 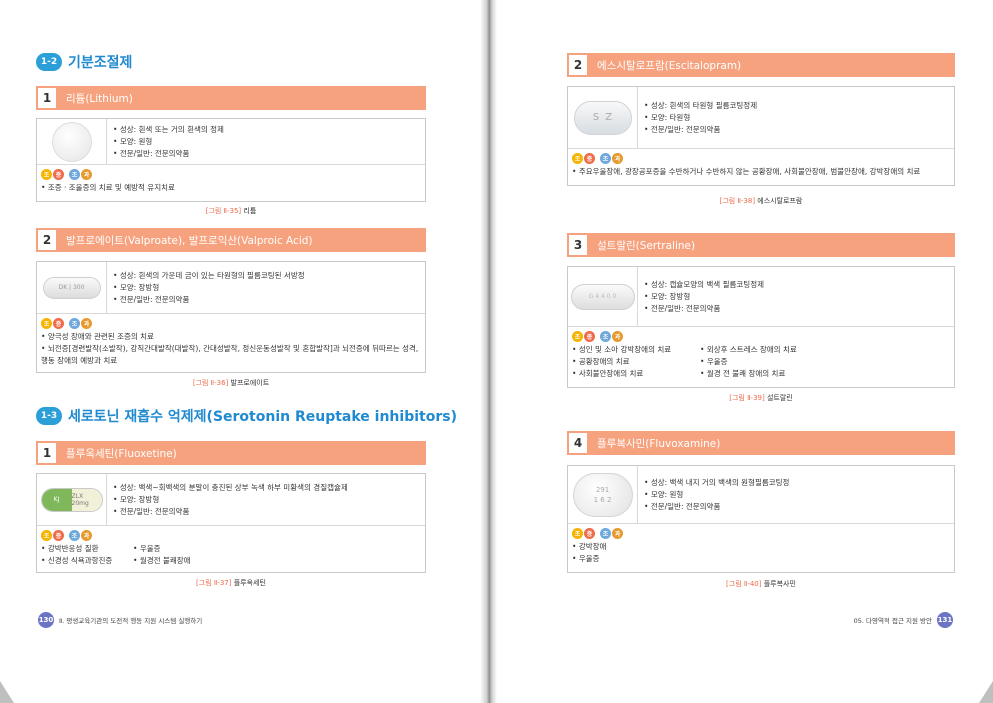 I want to click on footer-text: 05. 다영역적 접근 지원 방안, so click(x=892, y=621).